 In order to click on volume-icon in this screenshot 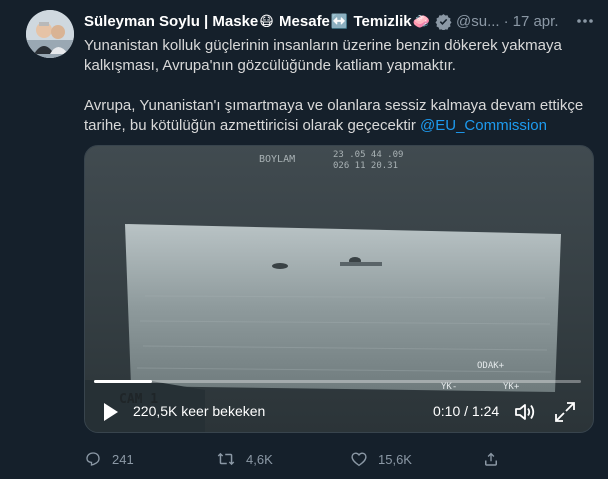, I will do `click(525, 412)`.